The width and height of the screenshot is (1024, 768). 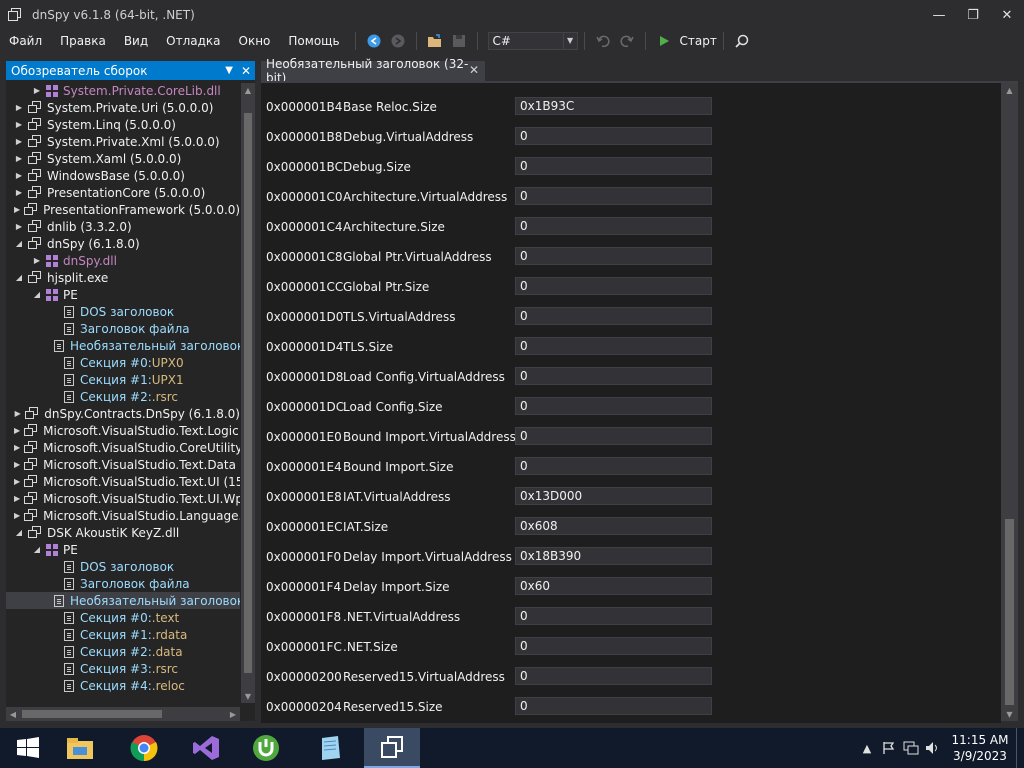 What do you see at coordinates (123, 158) in the screenshot?
I see `tree-item: ▶ System.Xaml (5.0.0.0)` at bounding box center [123, 158].